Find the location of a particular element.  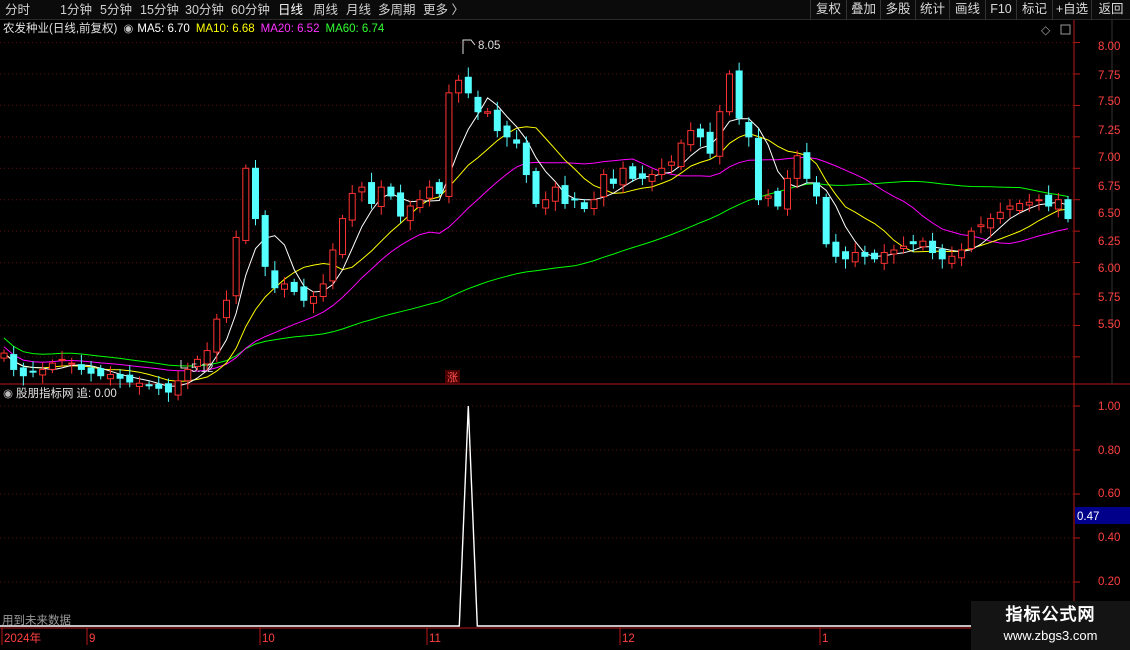

window-box-icon is located at coordinates (1065, 29).